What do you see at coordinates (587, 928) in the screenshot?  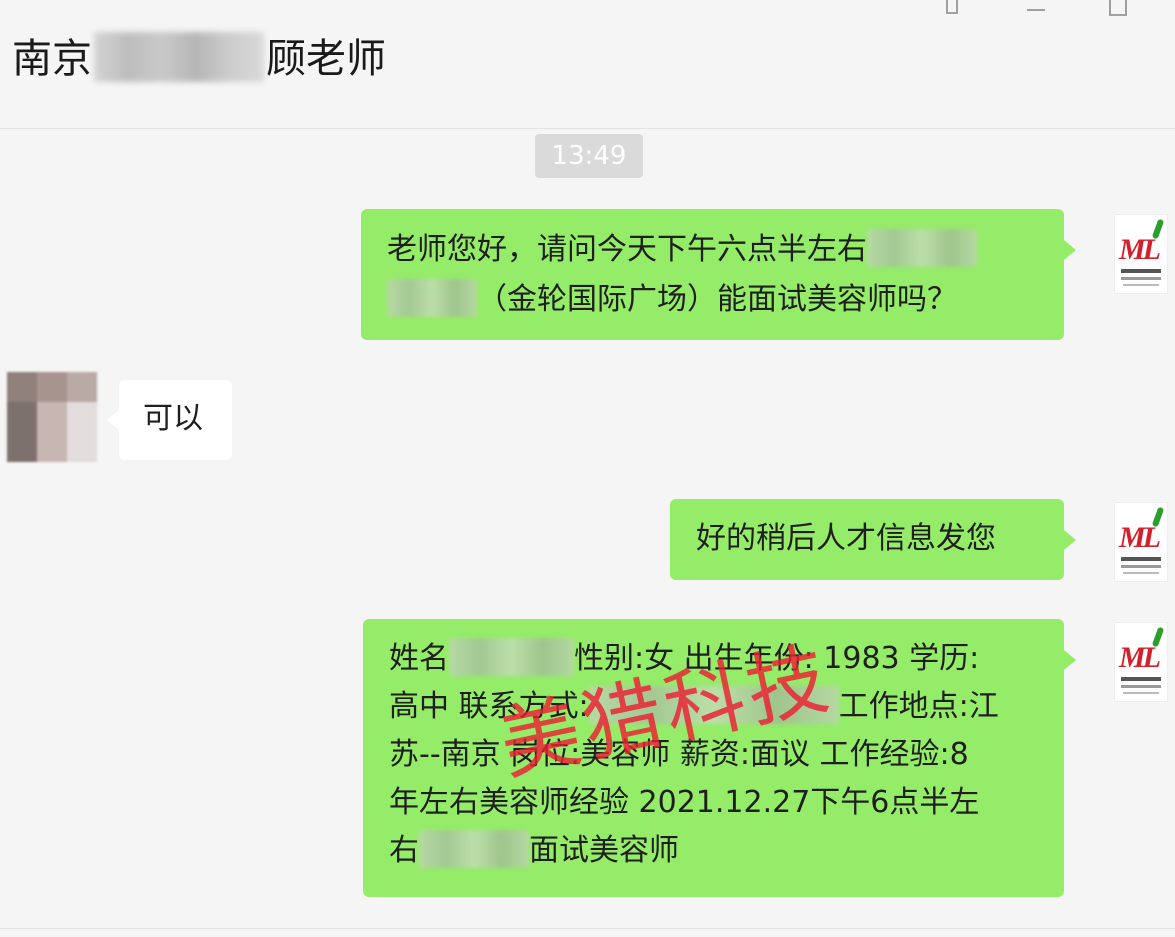 I see `divider` at bounding box center [587, 928].